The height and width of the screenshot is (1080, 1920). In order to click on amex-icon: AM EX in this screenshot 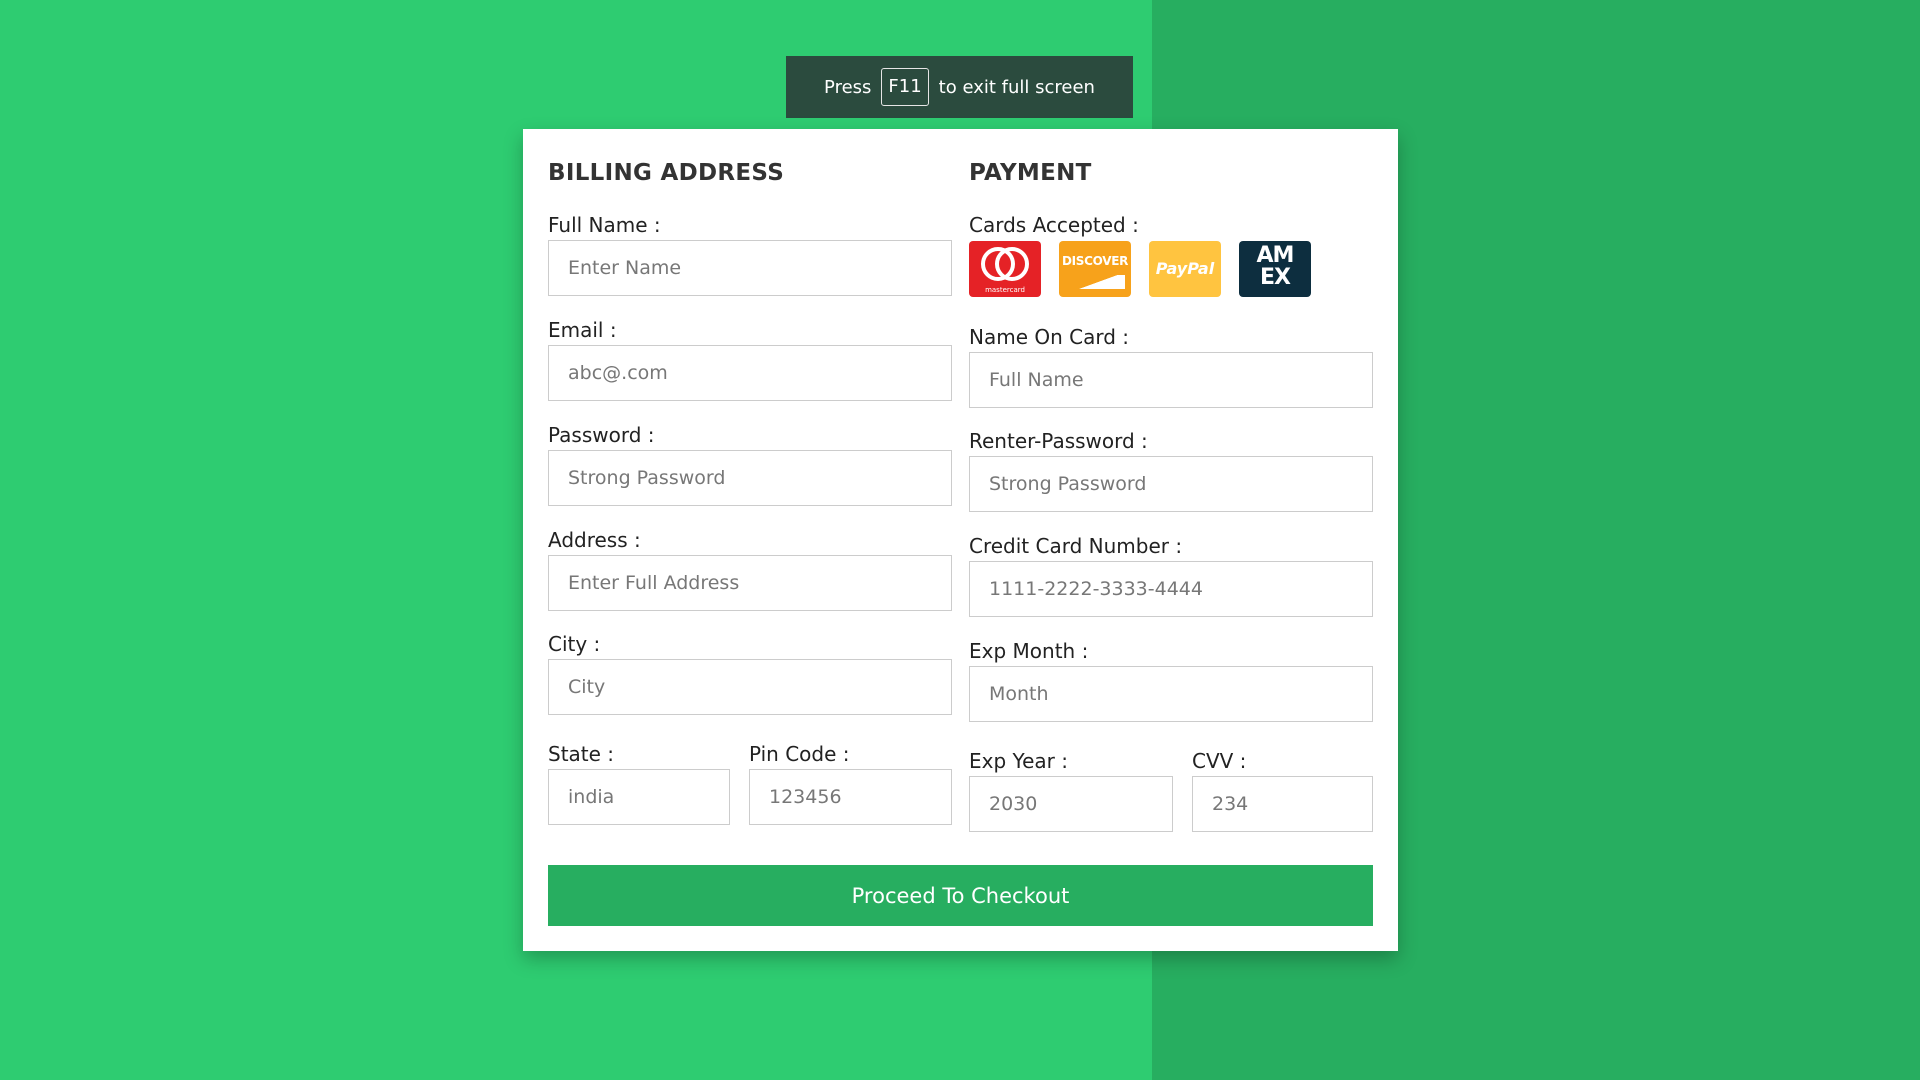, I will do `click(1275, 269)`.